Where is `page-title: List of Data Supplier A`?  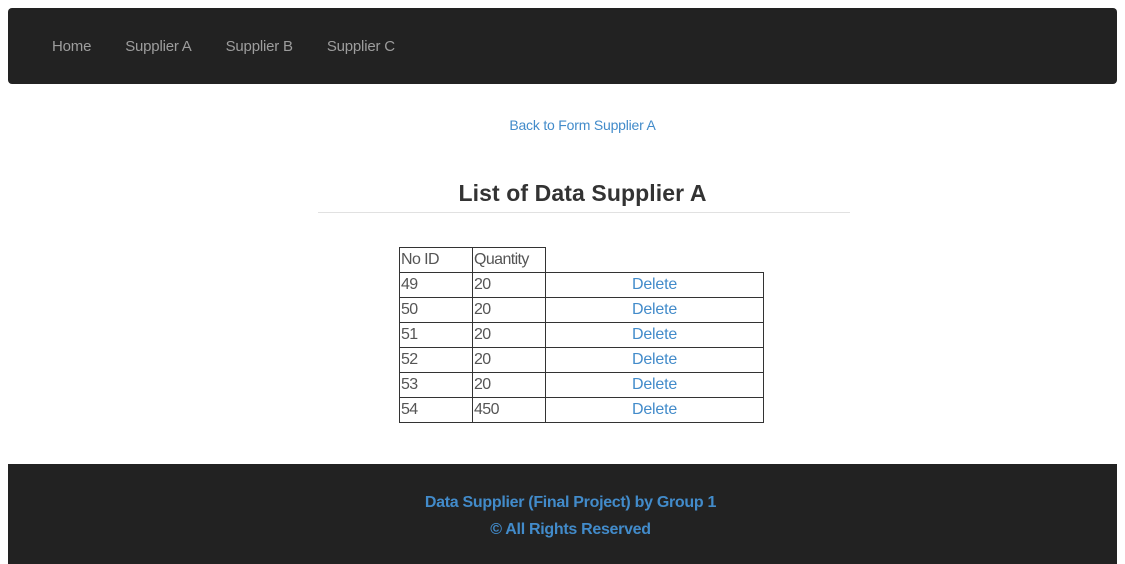 page-title: List of Data Supplier A is located at coordinates (582, 193).